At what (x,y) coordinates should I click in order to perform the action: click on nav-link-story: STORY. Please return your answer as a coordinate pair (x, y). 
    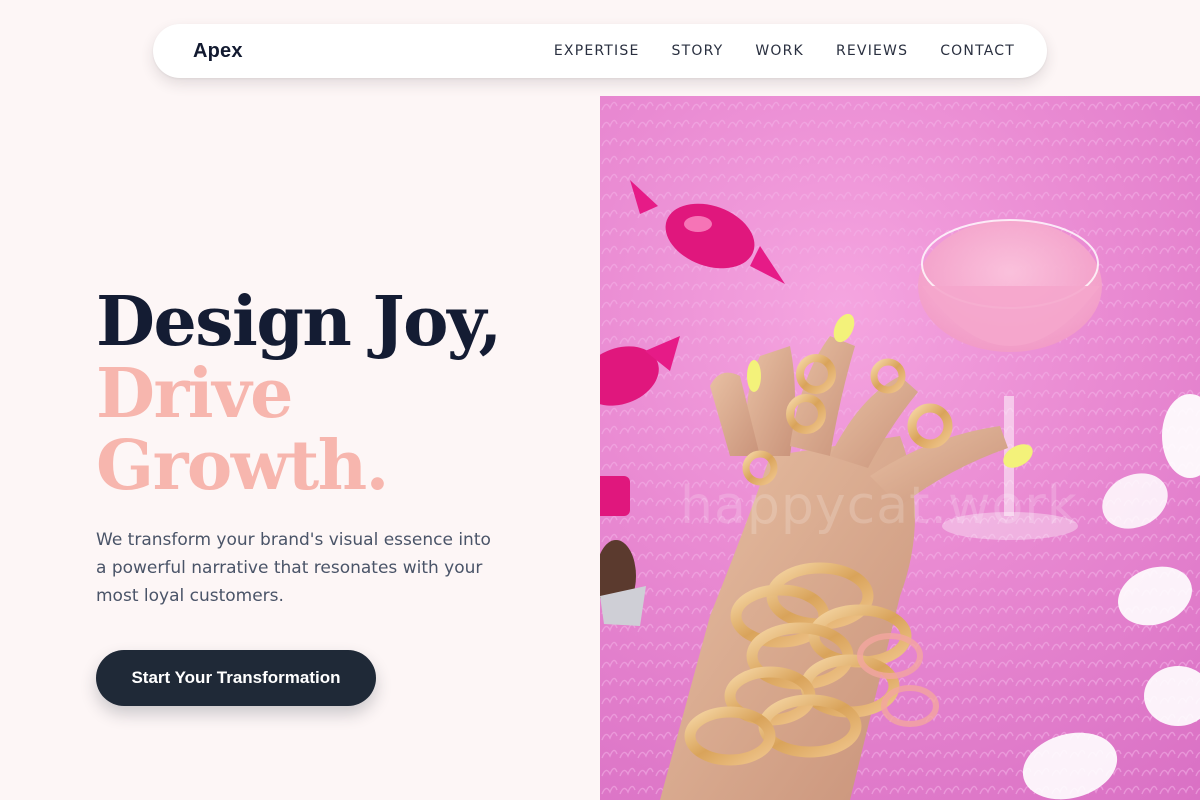
    Looking at the image, I should click on (698, 51).